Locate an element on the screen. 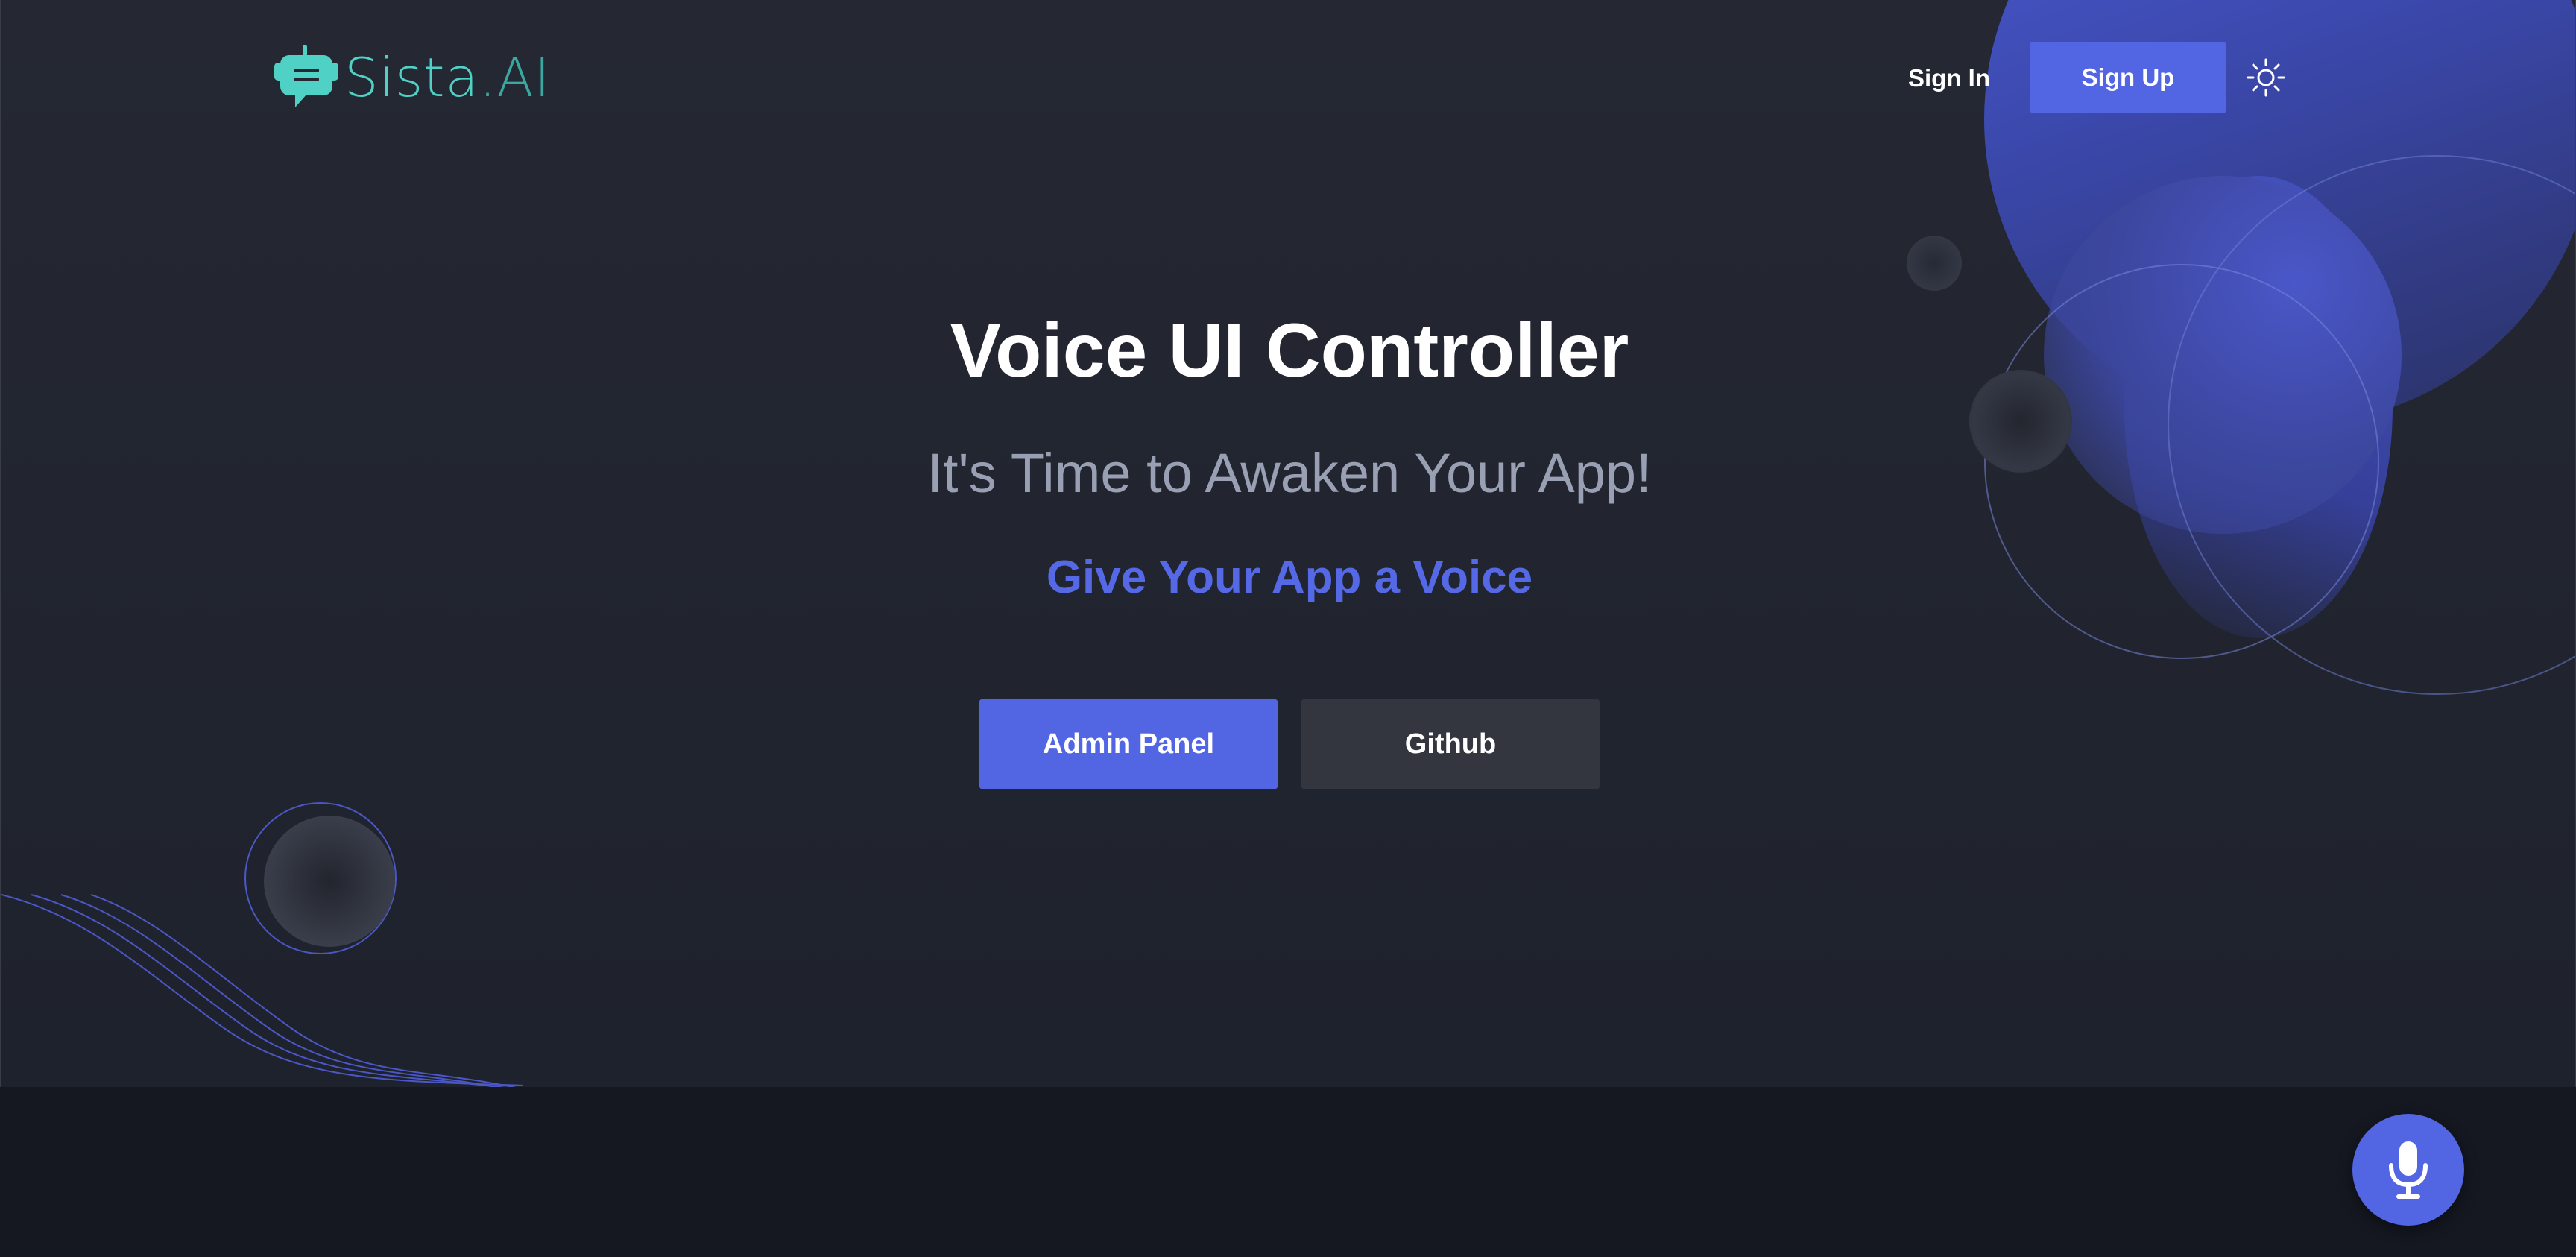  hero-subtitle: It's Time to Awaken Your App! is located at coordinates (1289, 473).